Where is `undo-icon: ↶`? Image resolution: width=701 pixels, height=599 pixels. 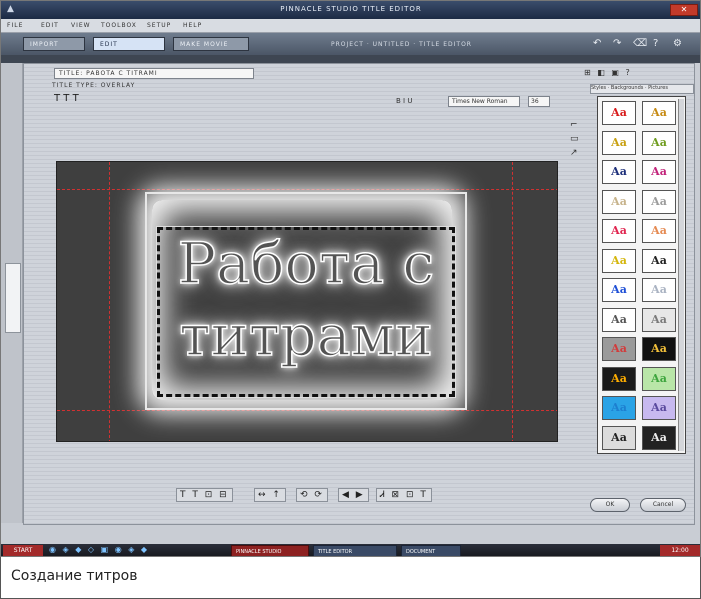
undo-icon: ↶ is located at coordinates (597, 43).